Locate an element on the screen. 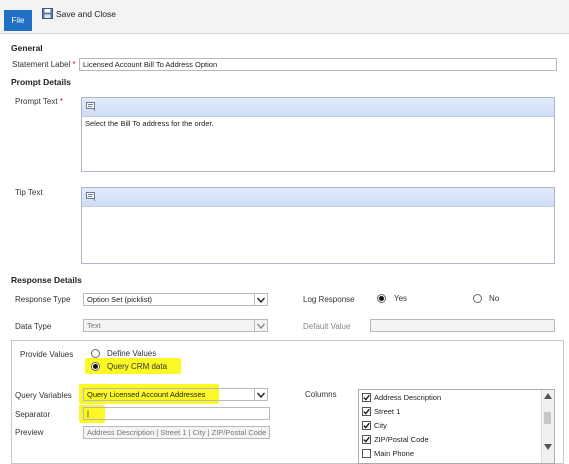 The width and height of the screenshot is (569, 464). query-variables-select: Query Licensed Account Addresses is located at coordinates (175, 394).